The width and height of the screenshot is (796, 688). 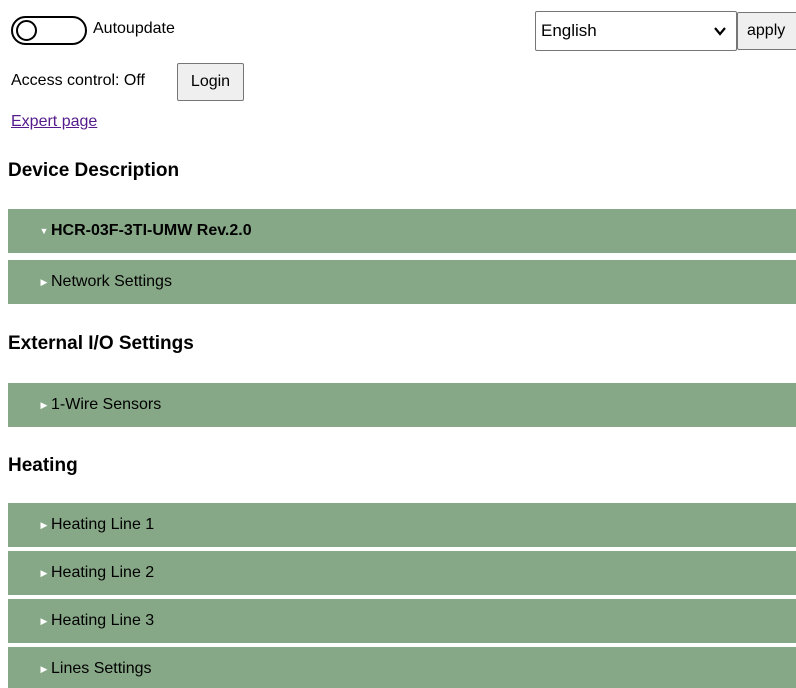 What do you see at coordinates (402, 231) in the screenshot?
I see `panel-device-model: ▼ HCR-03F-3TI-UMW Rev.2.0` at bounding box center [402, 231].